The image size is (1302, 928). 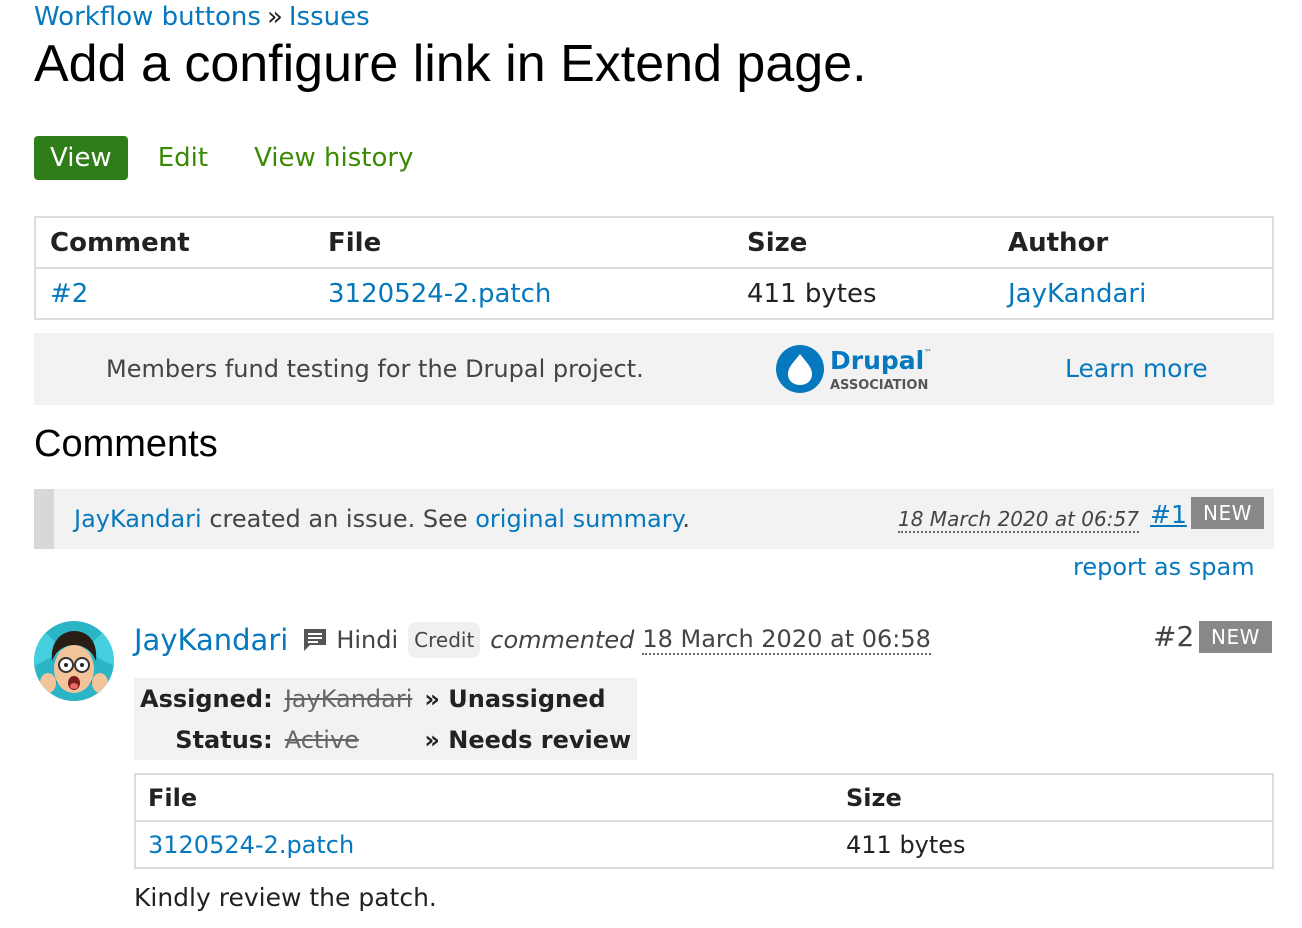 What do you see at coordinates (333, 158) in the screenshot?
I see `tab-view-history: View history` at bounding box center [333, 158].